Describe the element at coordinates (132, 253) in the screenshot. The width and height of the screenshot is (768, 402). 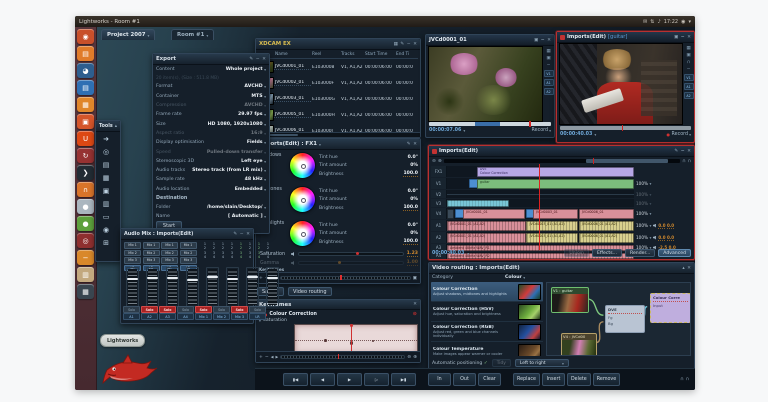
I see `route-button: Mix 2` at that location.